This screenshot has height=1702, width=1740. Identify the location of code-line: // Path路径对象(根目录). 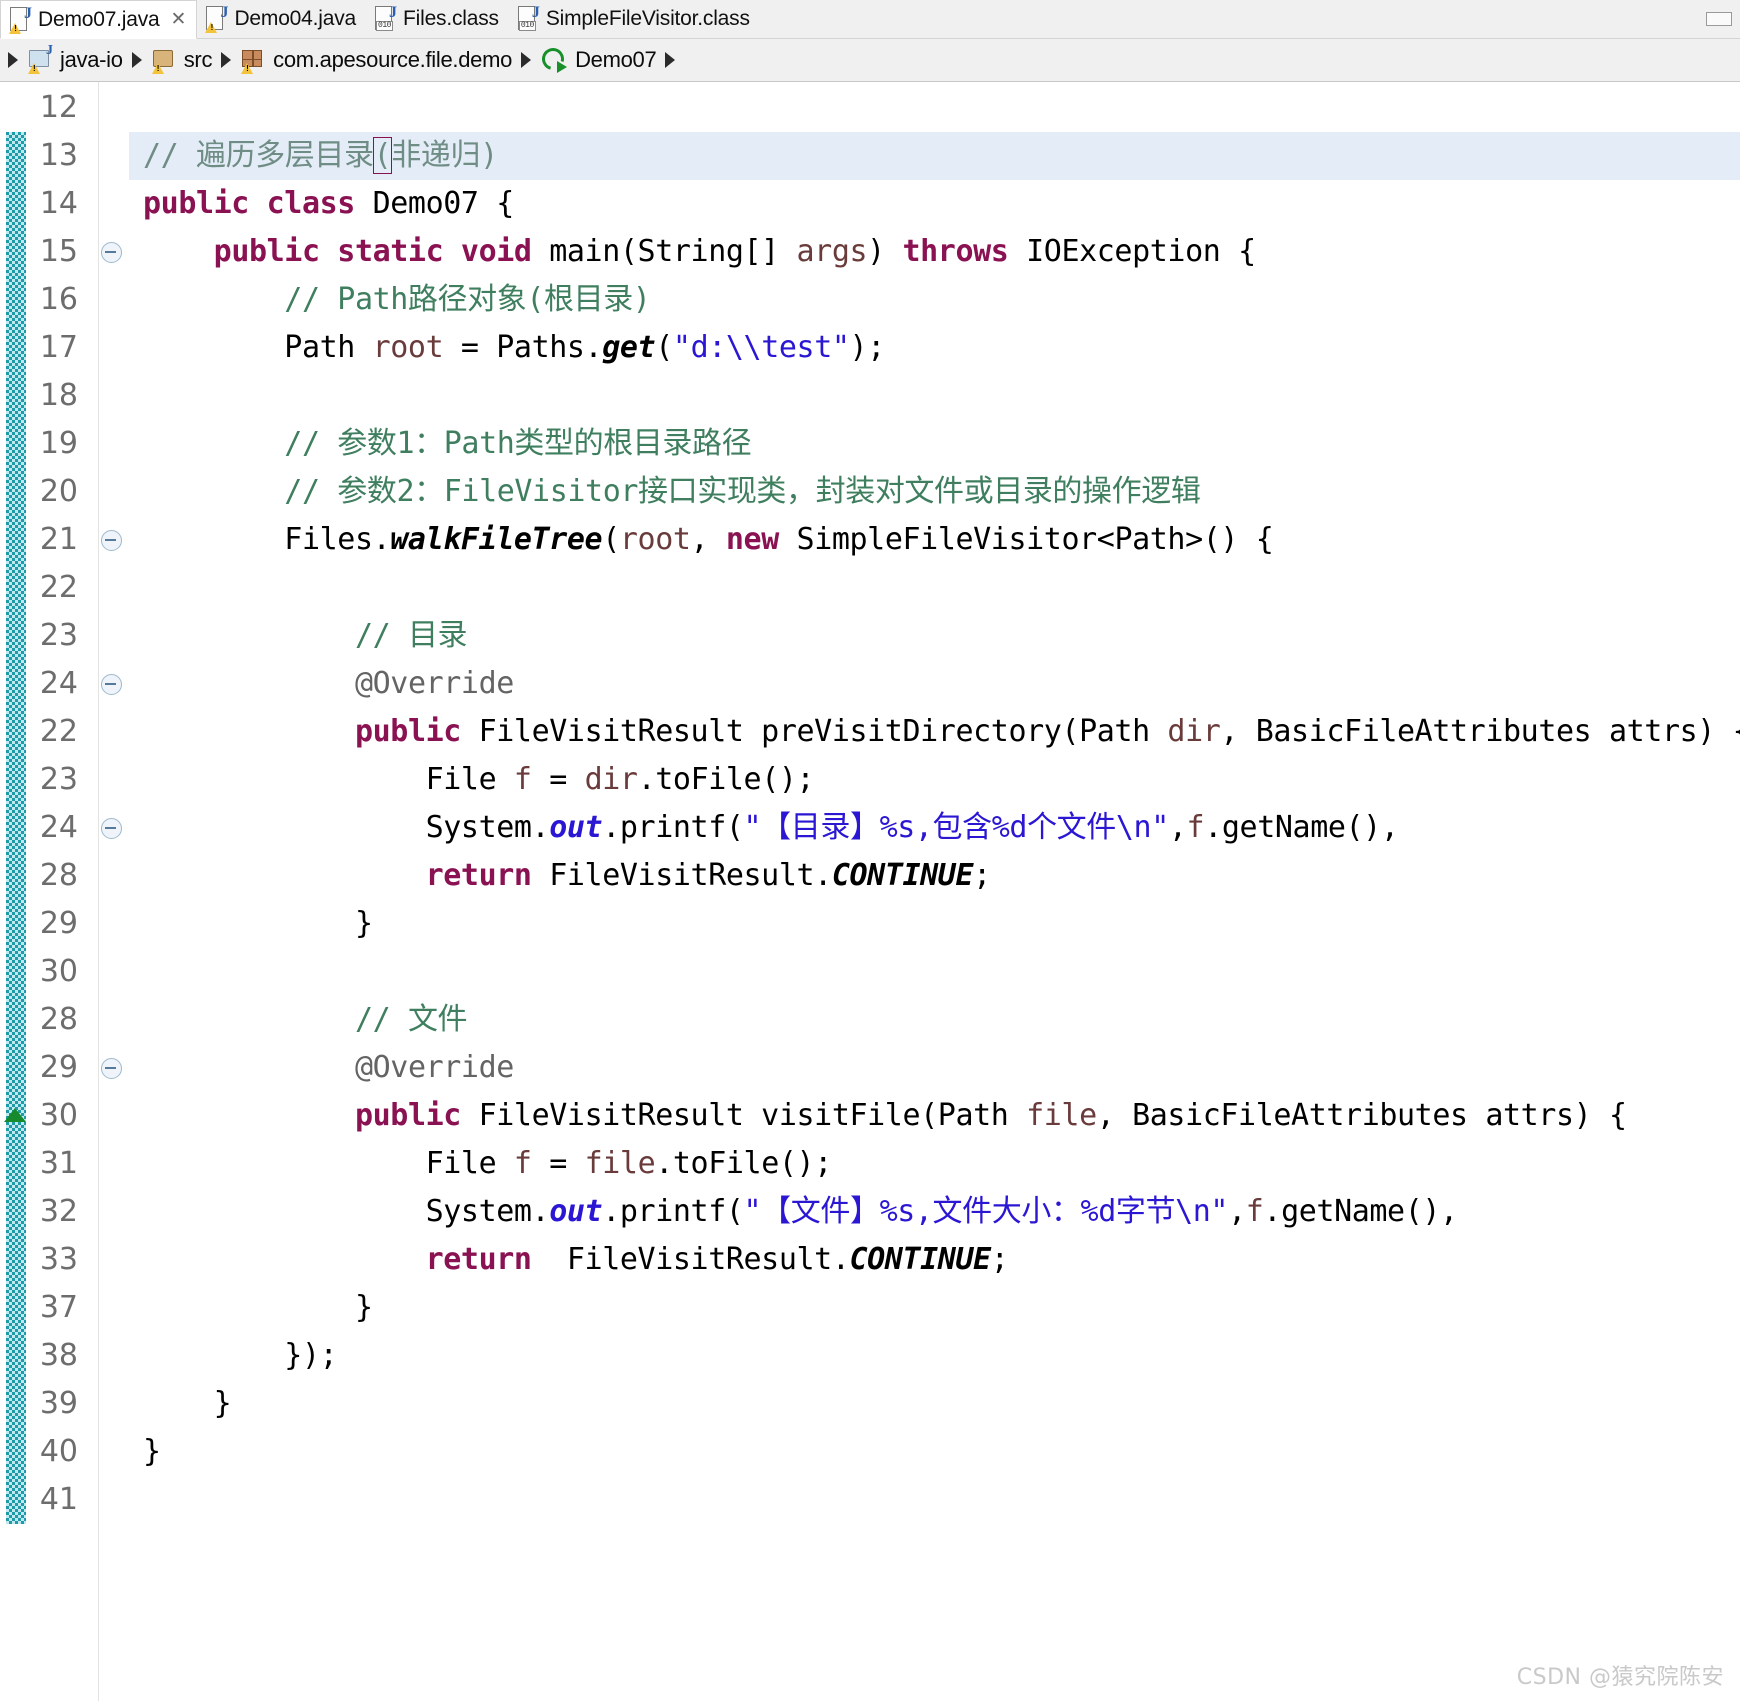
(934, 300).